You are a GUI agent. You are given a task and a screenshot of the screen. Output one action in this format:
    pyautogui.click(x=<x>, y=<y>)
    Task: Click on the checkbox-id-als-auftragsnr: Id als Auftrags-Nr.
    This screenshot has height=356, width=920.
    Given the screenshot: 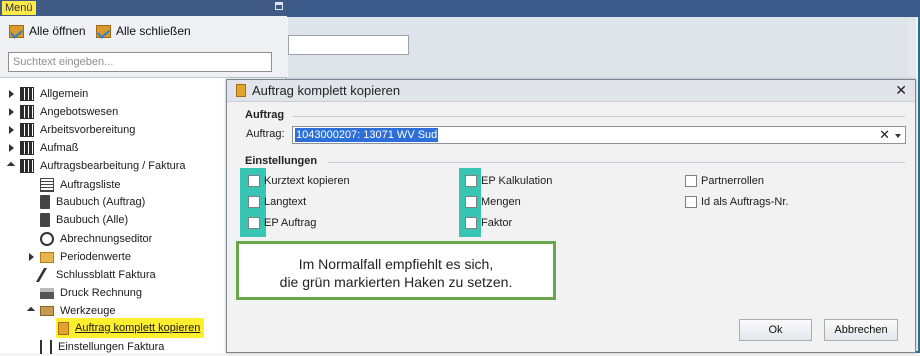 What is the action you would take?
    pyautogui.click(x=736, y=202)
    